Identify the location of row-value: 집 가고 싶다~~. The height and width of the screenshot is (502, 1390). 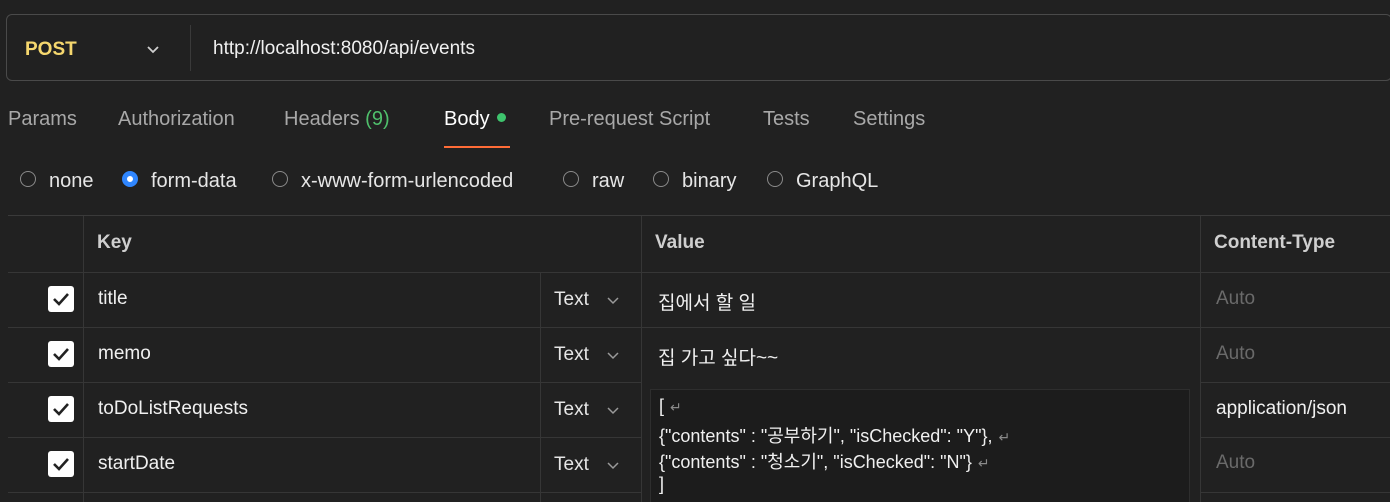
(718, 356).